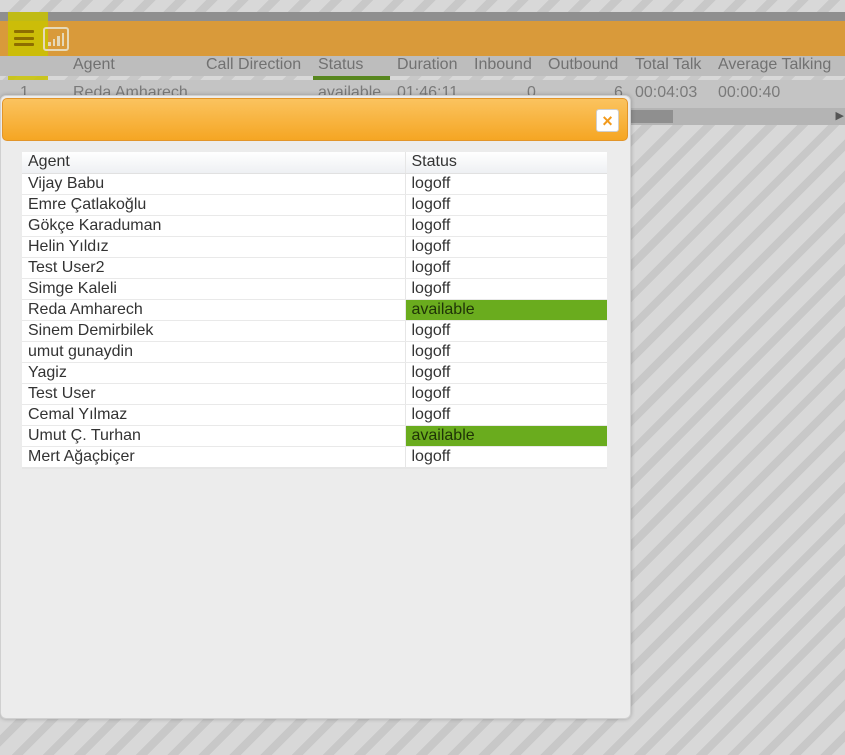  What do you see at coordinates (214, 457) in the screenshot?
I see `agent-name-cell: Mert Ağaçbiçer` at bounding box center [214, 457].